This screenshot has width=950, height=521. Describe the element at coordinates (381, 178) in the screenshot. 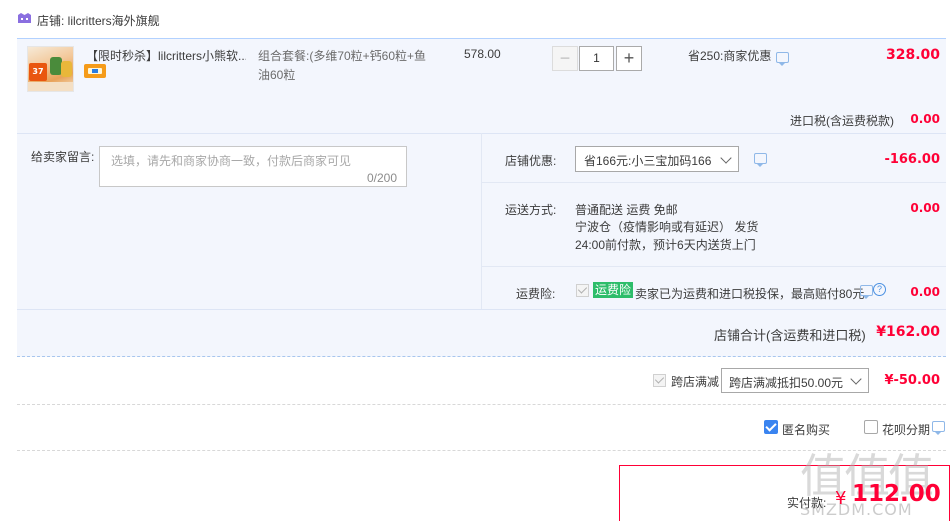

I see `character-counter: 0/200` at that location.